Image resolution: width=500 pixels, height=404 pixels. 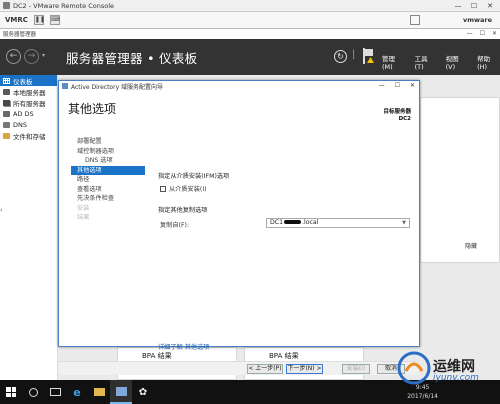 What do you see at coordinates (404, 119) in the screenshot?
I see `target-server-name: DC2` at bounding box center [404, 119].